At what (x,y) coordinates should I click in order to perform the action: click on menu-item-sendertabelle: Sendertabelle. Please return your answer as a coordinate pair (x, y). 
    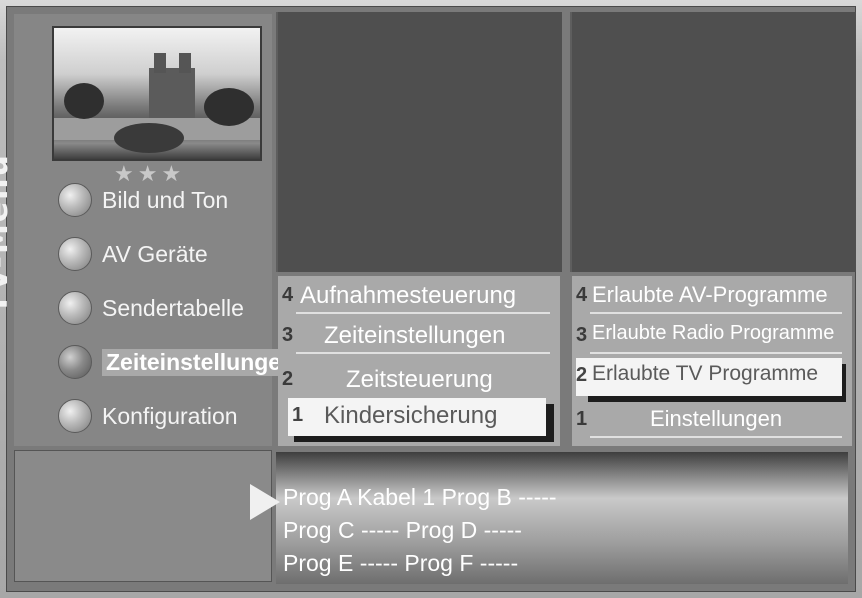
    Looking at the image, I should click on (151, 308).